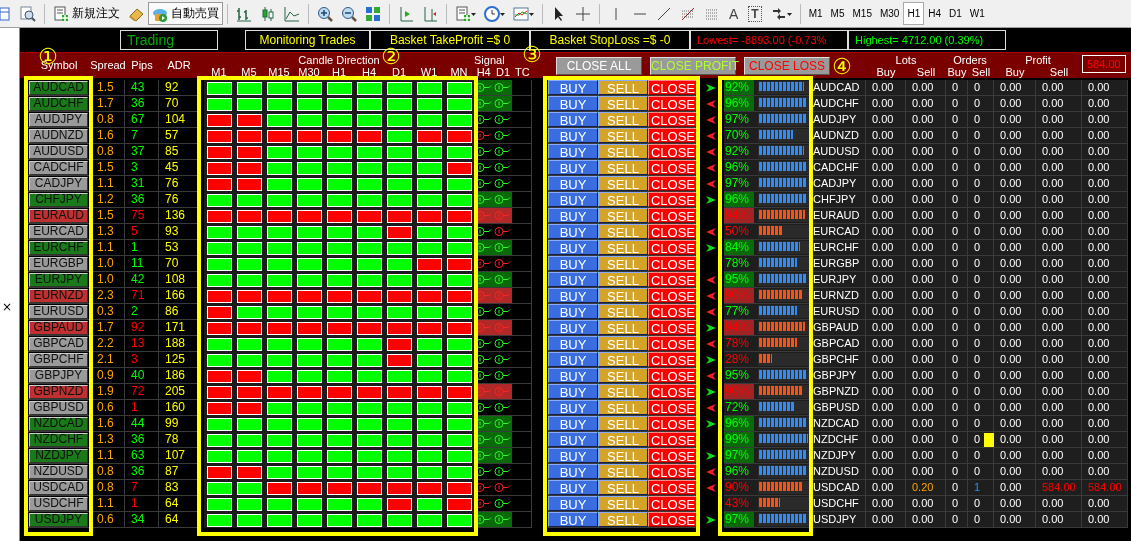 Image resolution: width=1131 pixels, height=541 pixels. What do you see at coordinates (688, 13) in the screenshot?
I see `fibonacci-icon` at bounding box center [688, 13].